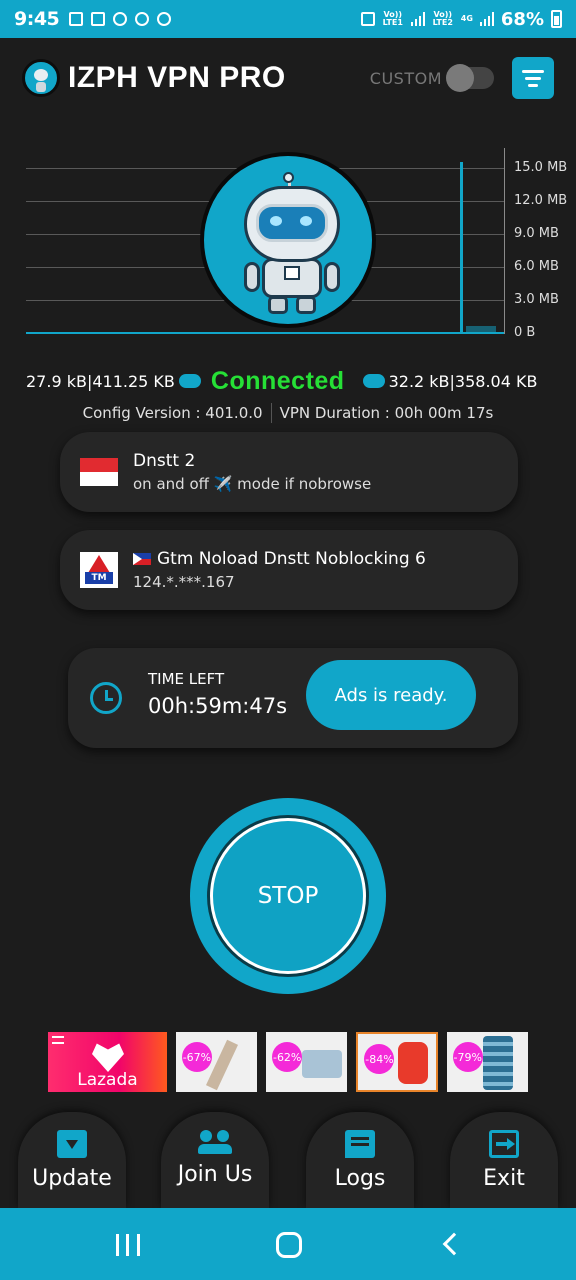 The width and height of the screenshot is (576, 1280). Describe the element at coordinates (288, 78) in the screenshot. I see `app-header: IZPH VPN PRO CUSTOM` at that location.